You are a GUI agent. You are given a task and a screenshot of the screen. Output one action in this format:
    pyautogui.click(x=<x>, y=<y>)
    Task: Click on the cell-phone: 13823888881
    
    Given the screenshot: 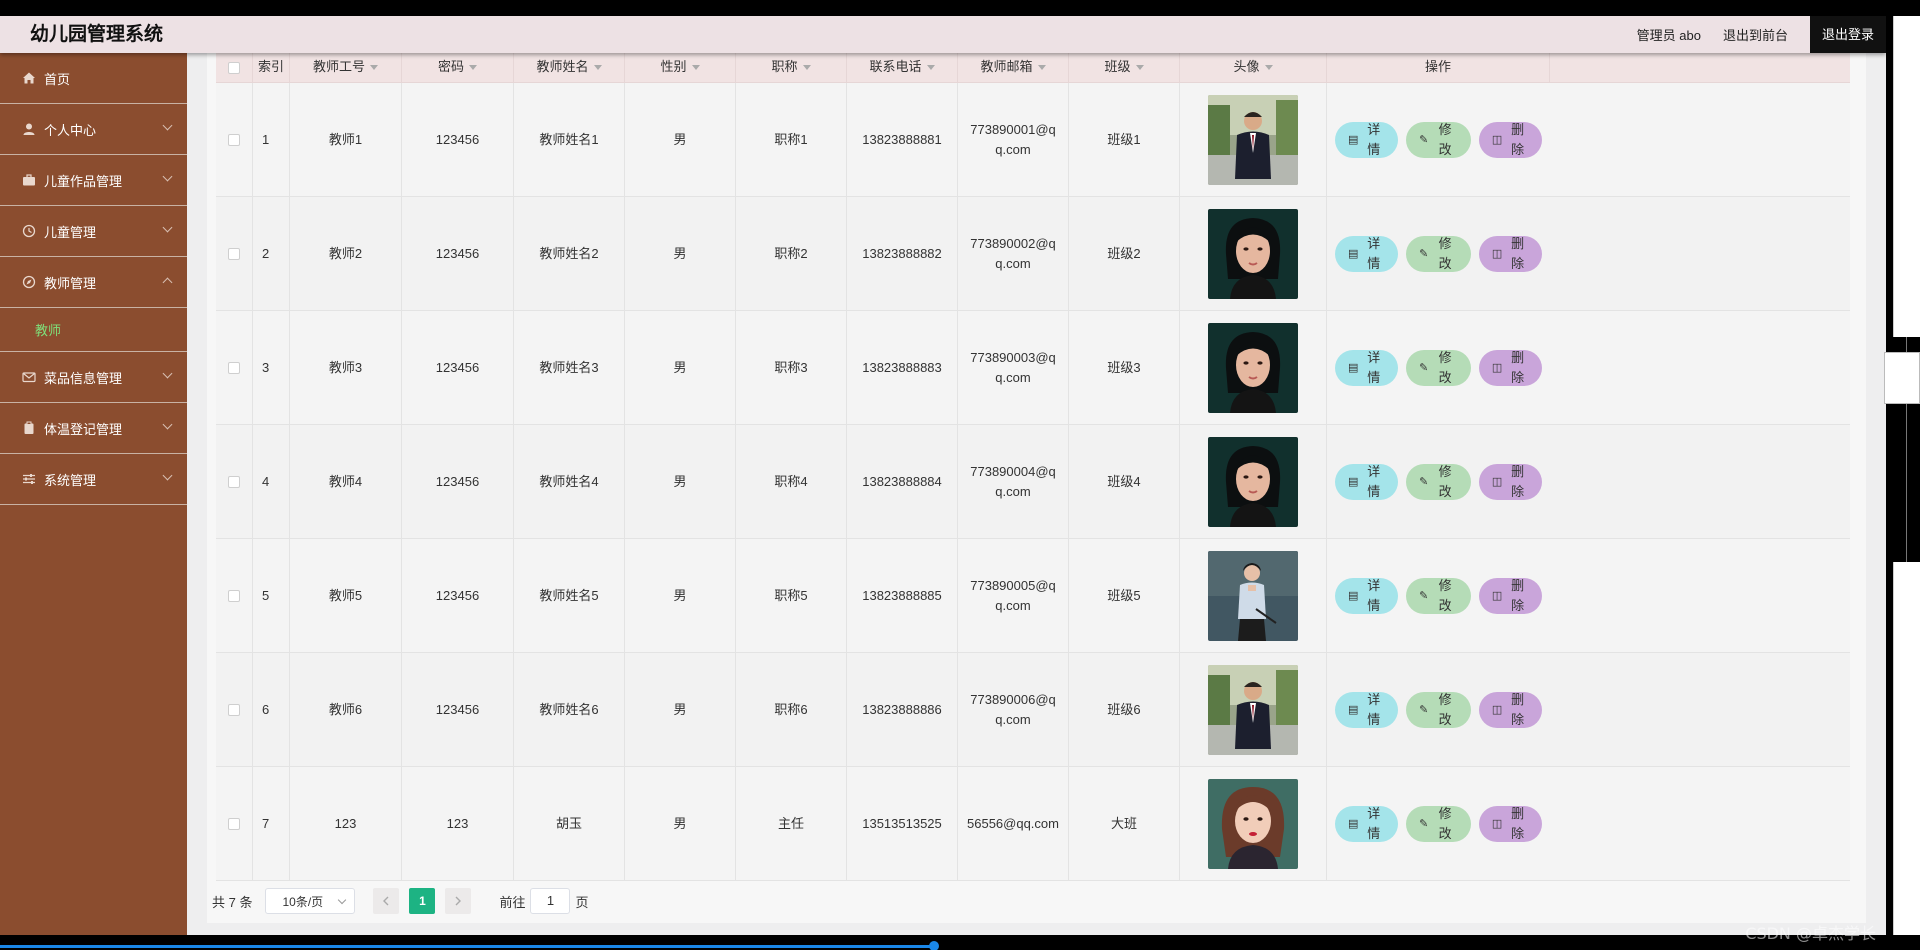 What is the action you would take?
    pyautogui.click(x=902, y=139)
    